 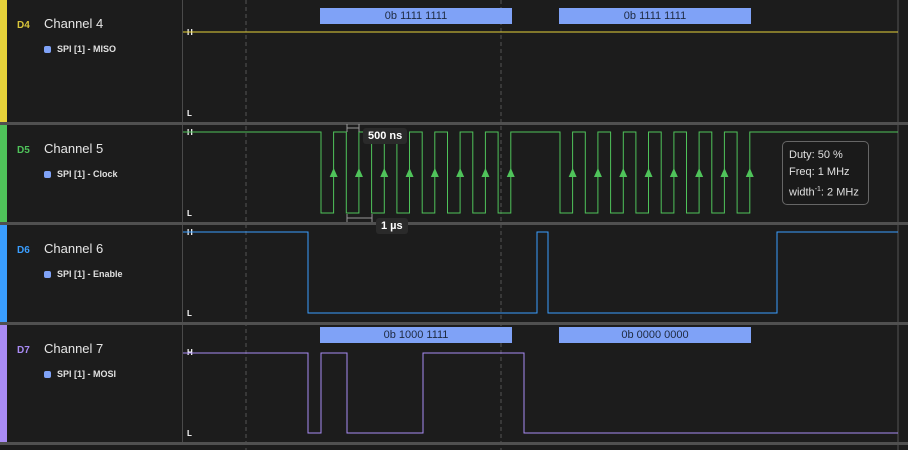 I want to click on width-text: width-1: 2 MHz, so click(x=824, y=192).